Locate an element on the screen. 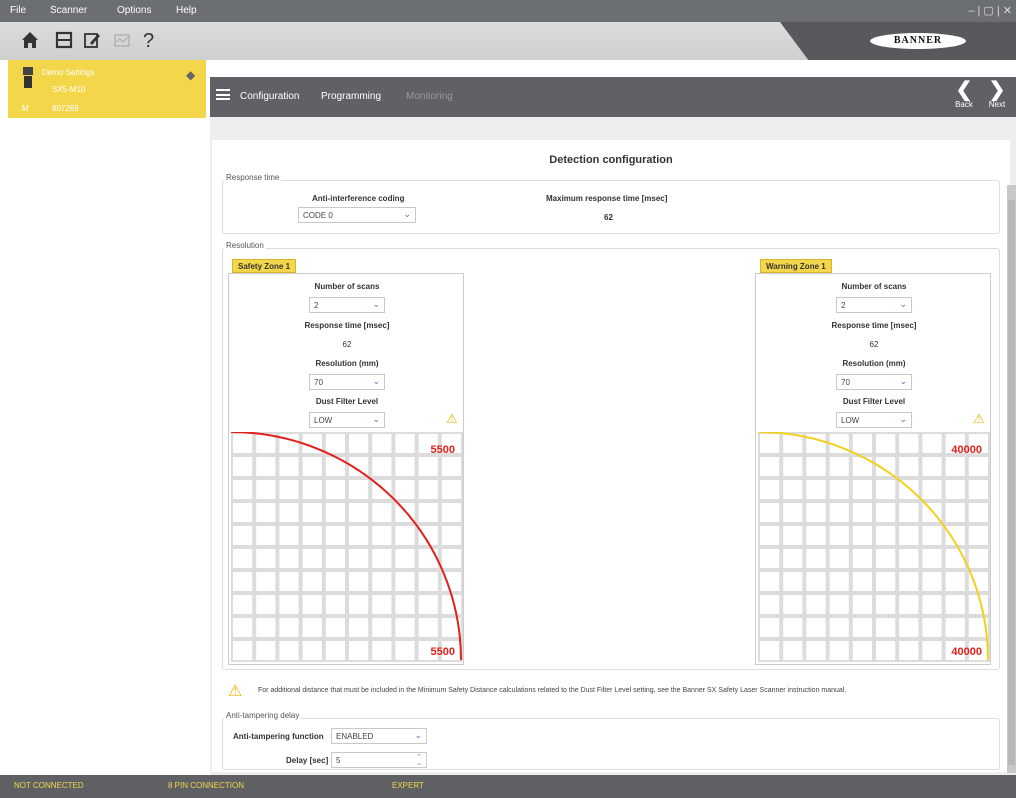 The width and height of the screenshot is (1016, 798). tab-monitoring: Monitoring is located at coordinates (429, 96).